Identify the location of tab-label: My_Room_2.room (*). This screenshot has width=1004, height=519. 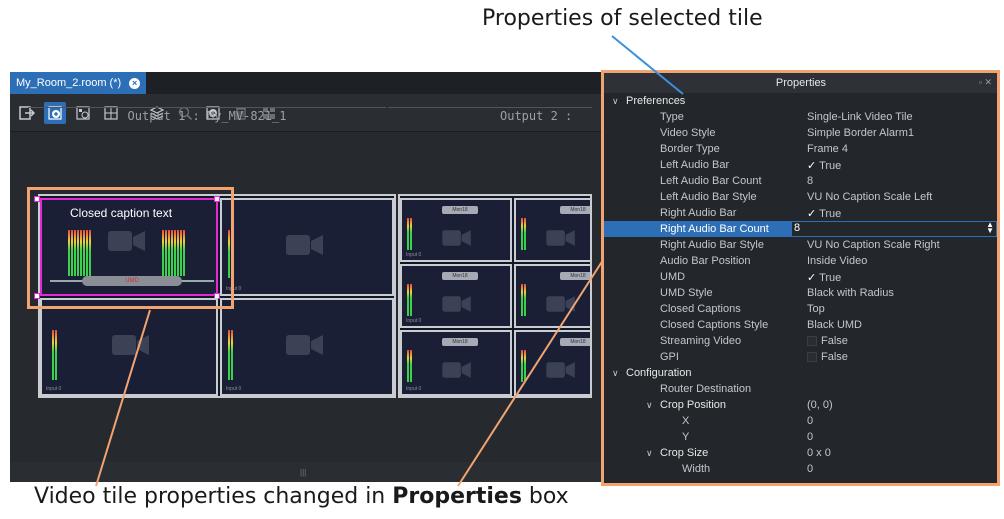
(69, 83).